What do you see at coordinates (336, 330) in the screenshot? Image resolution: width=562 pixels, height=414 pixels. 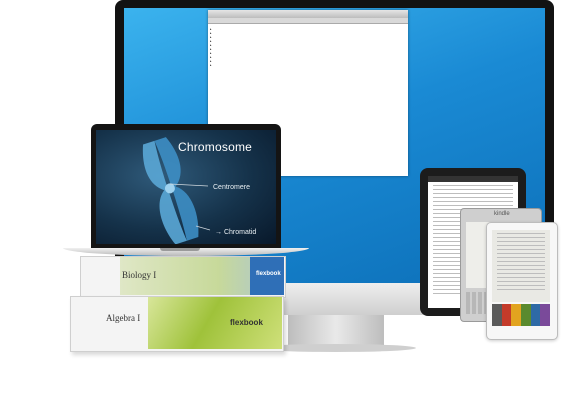 I see `imac-stand` at bounding box center [336, 330].